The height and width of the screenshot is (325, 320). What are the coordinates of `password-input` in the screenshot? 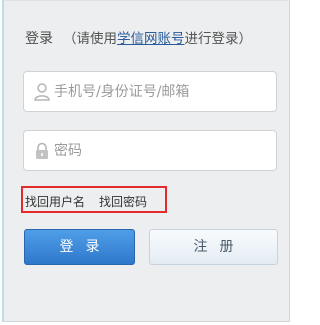 It's located at (161, 150).